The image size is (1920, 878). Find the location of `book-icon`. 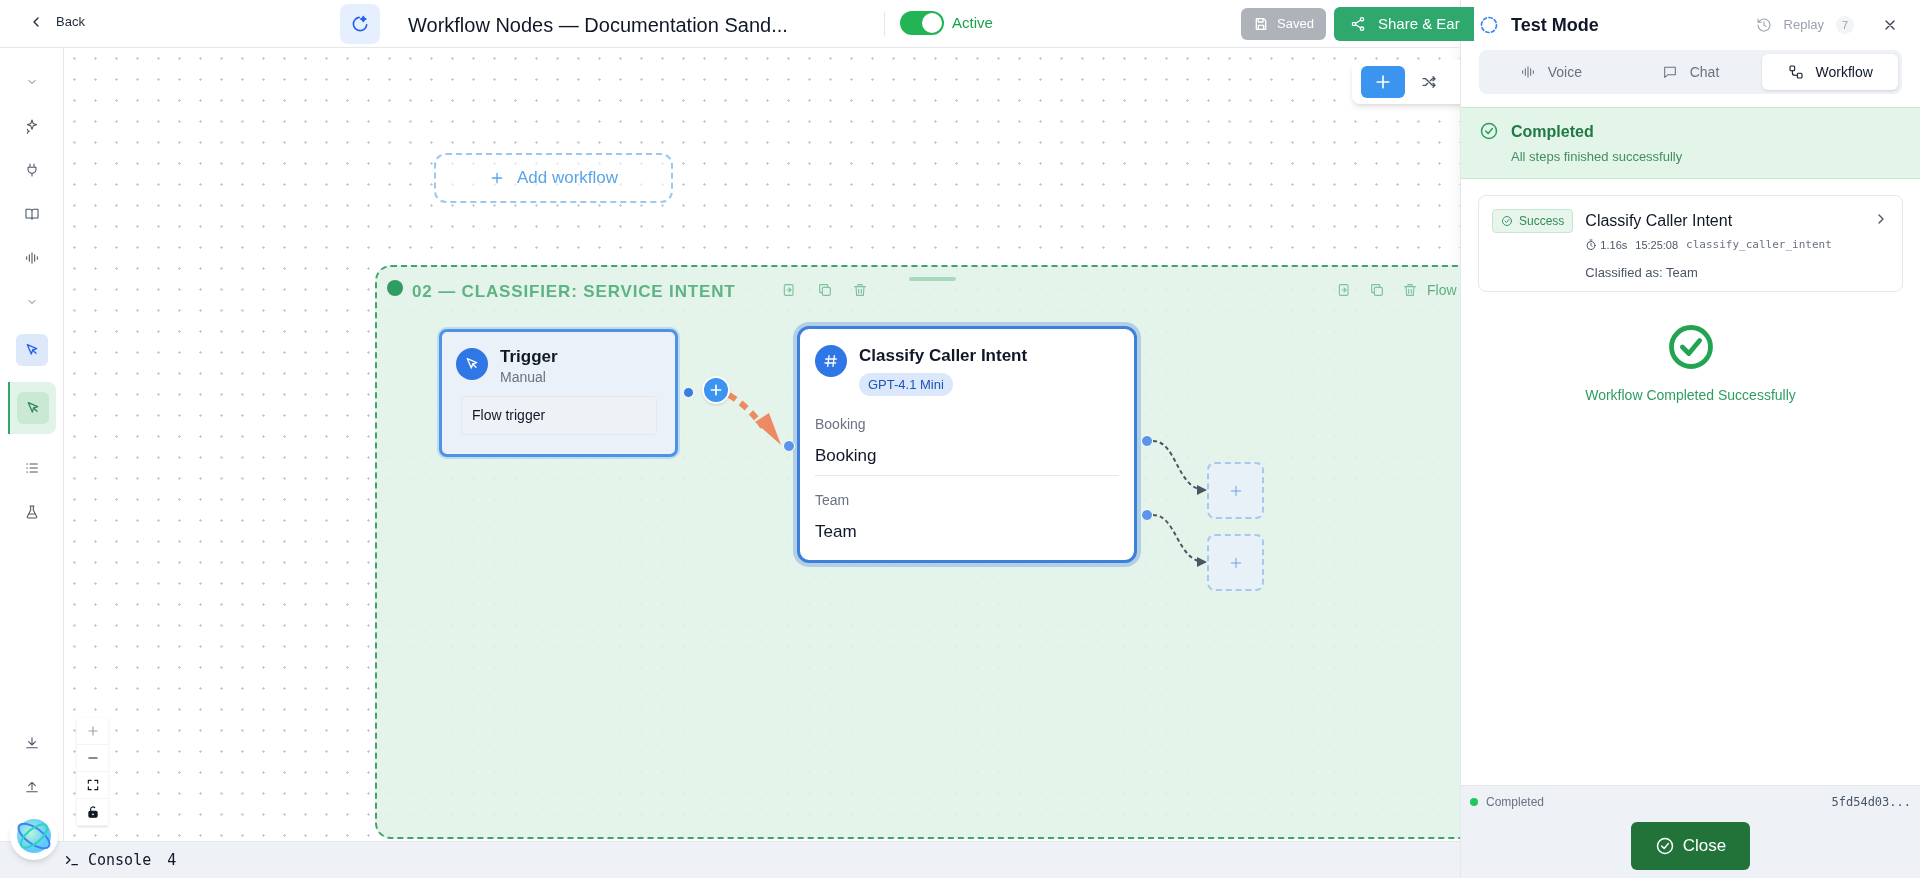

book-icon is located at coordinates (31, 214).